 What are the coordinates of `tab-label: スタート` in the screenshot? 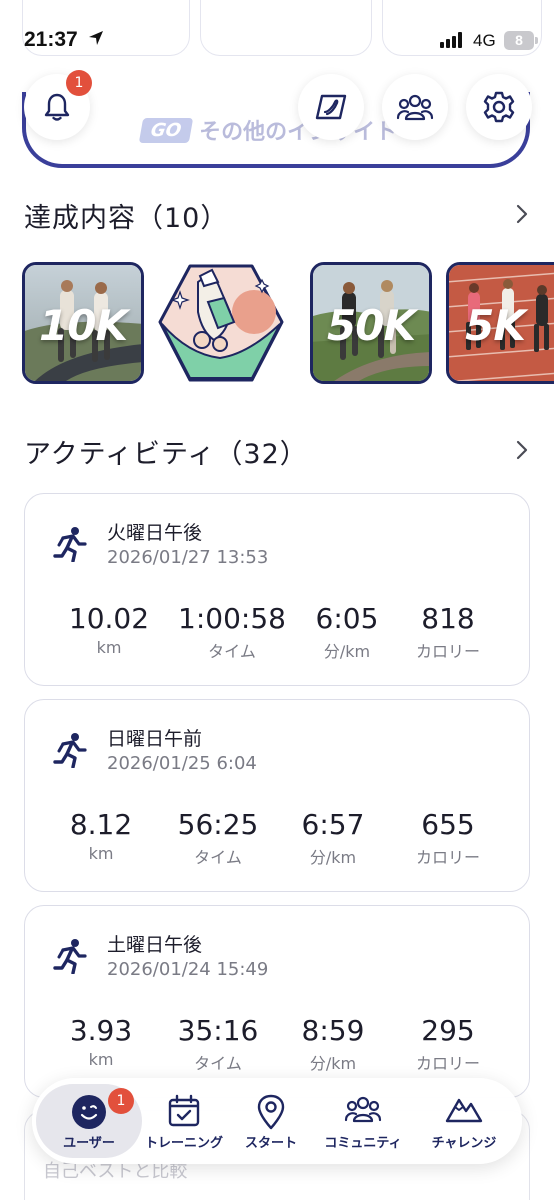 It's located at (270, 1143).